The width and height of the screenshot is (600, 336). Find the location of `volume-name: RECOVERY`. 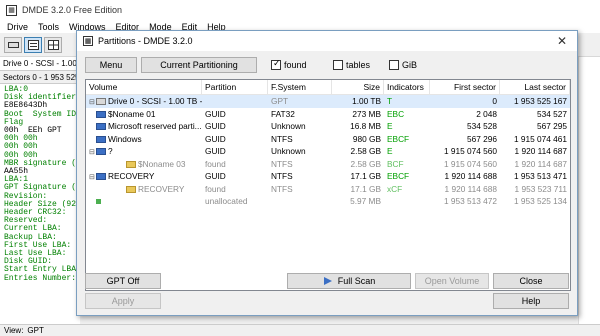

volume-name: RECOVERY is located at coordinates (131, 176).